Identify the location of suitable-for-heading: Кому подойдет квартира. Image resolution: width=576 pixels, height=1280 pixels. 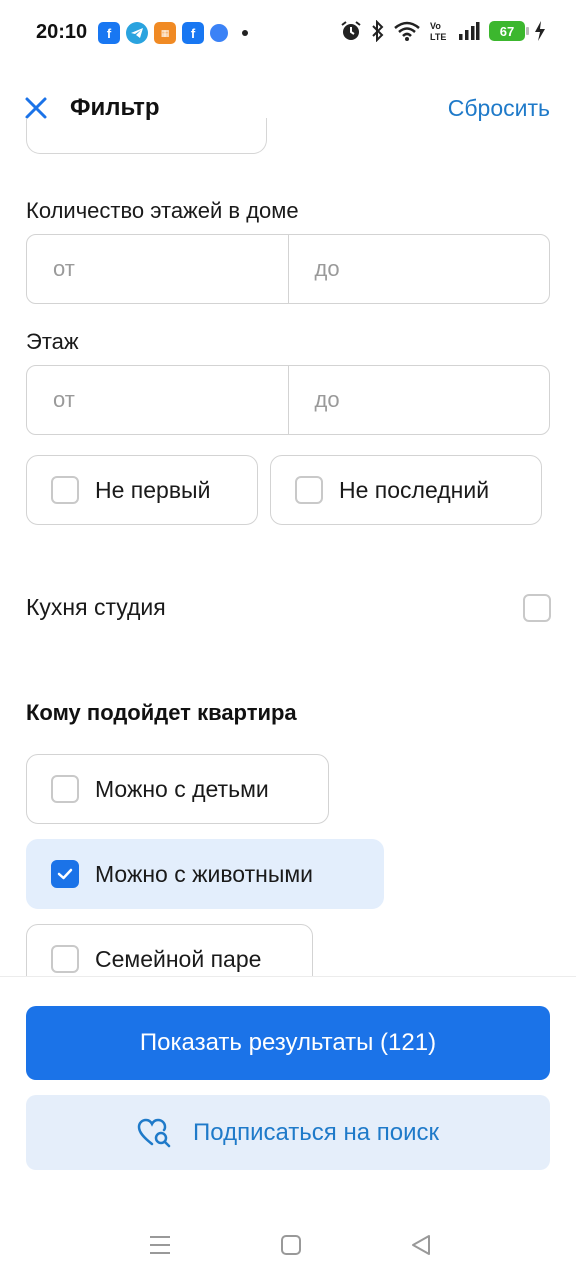
(161, 712).